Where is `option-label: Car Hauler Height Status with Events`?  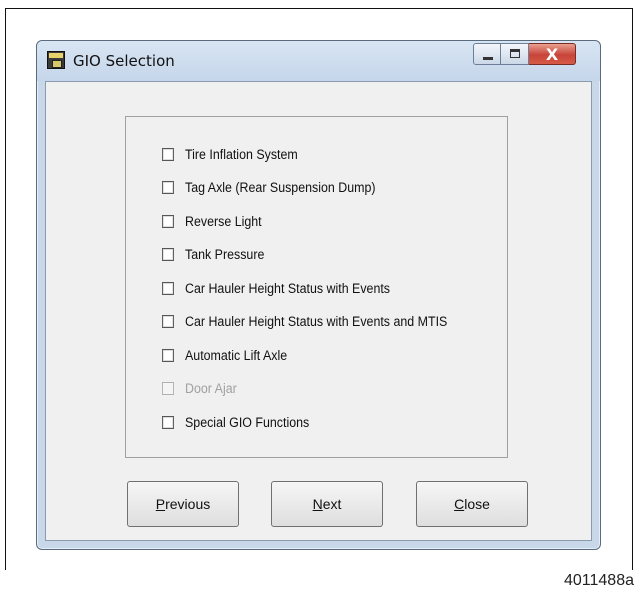 option-label: Car Hauler Height Status with Events is located at coordinates (288, 288).